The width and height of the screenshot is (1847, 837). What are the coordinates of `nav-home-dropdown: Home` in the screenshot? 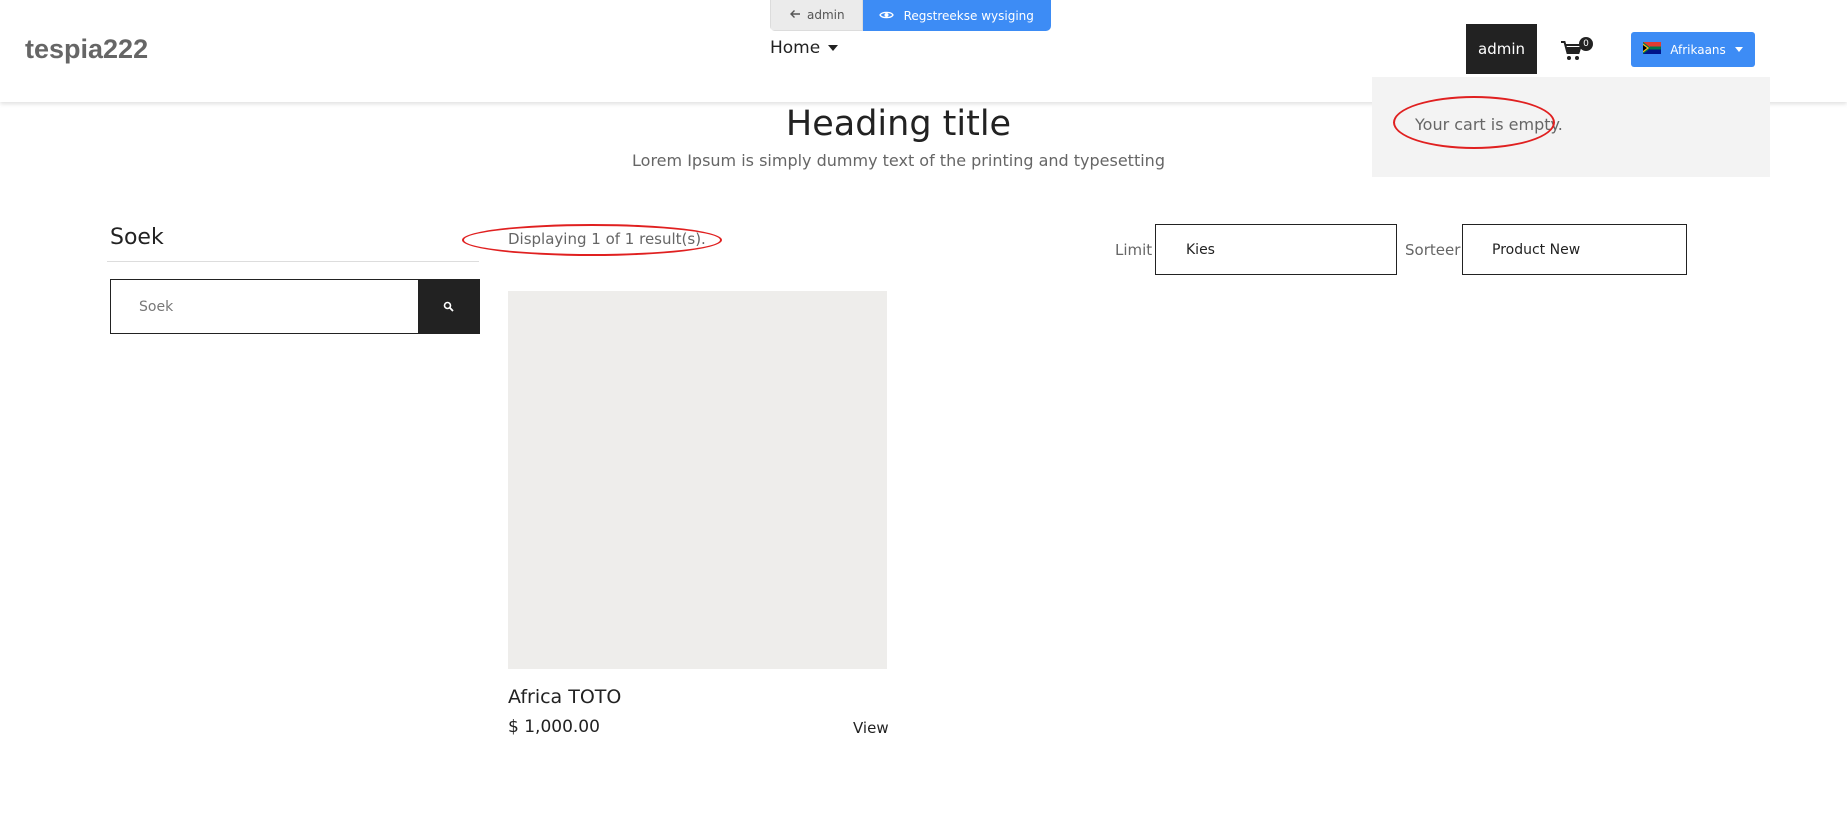 It's located at (804, 48).